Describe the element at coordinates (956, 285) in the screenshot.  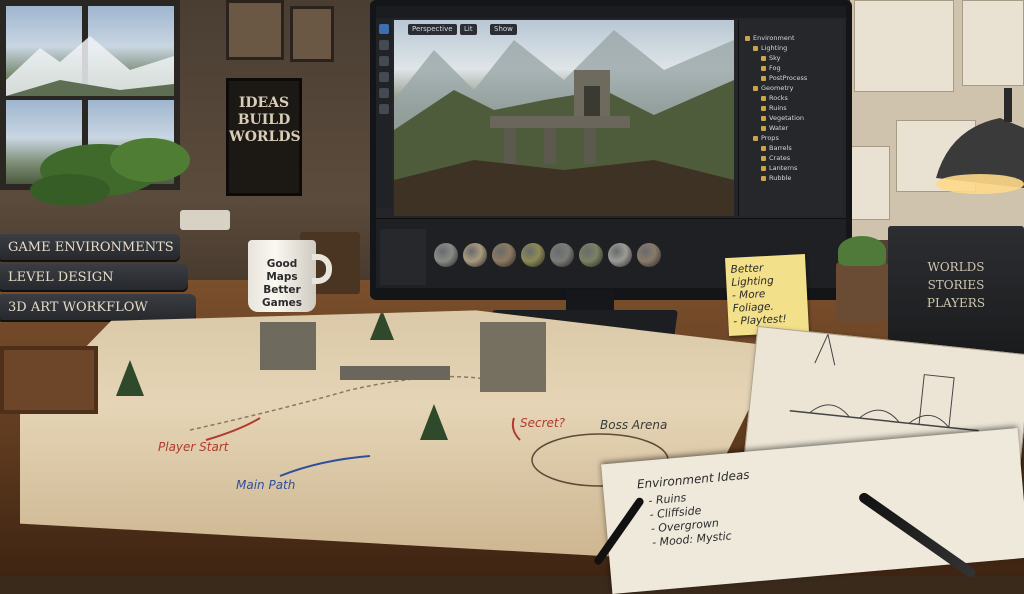
I see `book-line: STORIES` at that location.